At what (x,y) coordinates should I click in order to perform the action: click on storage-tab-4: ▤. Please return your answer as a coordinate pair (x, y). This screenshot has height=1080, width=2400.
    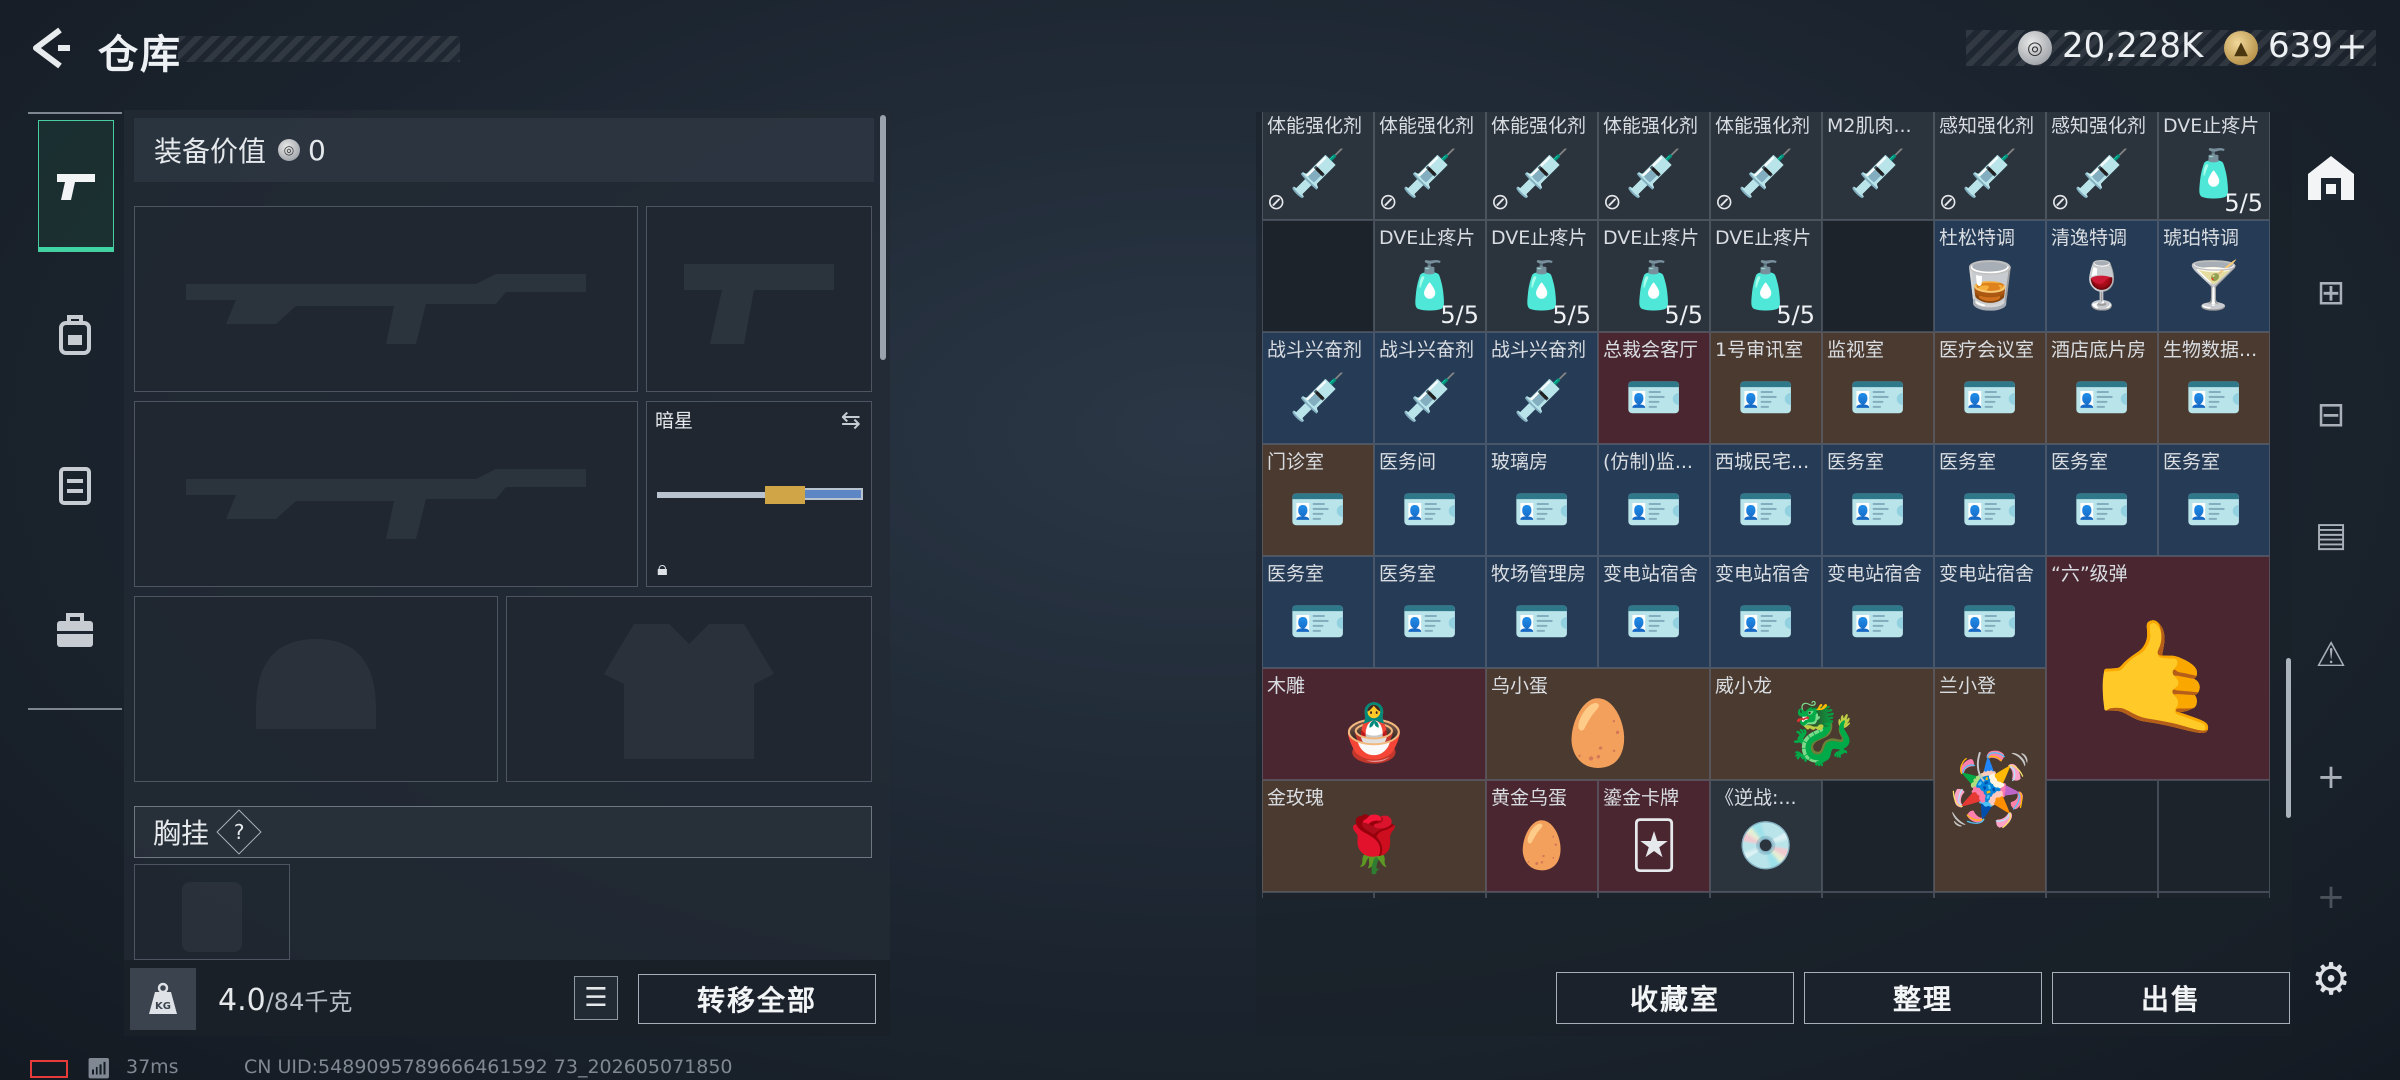
    Looking at the image, I should click on (2331, 535).